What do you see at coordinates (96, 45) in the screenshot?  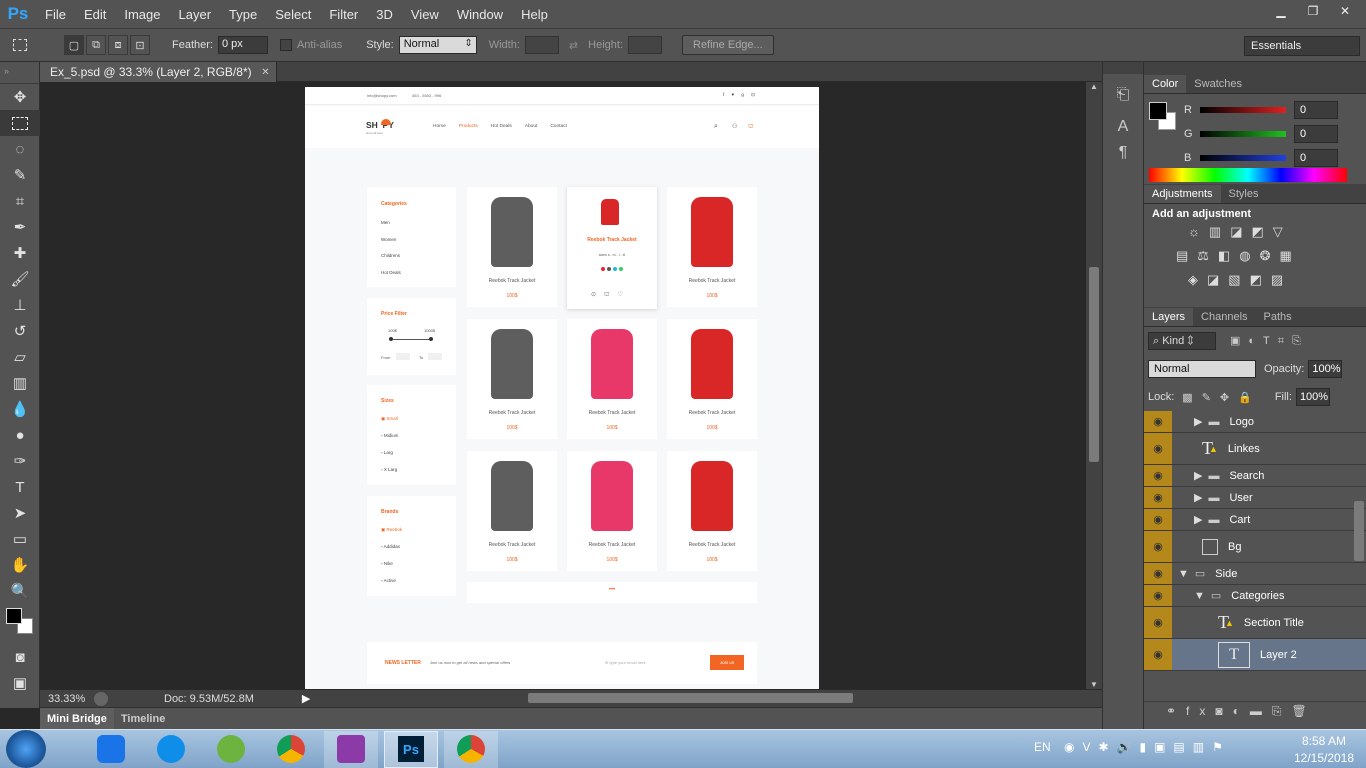 I see `add-selection-icon: ⧉` at bounding box center [96, 45].